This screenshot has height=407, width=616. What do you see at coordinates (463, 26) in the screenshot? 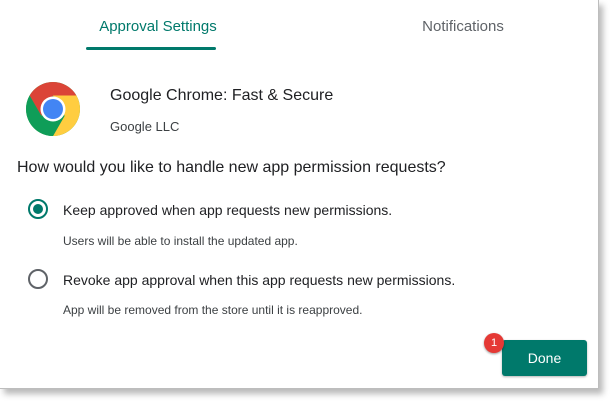
I see `tab-notifications: Notifications` at bounding box center [463, 26].